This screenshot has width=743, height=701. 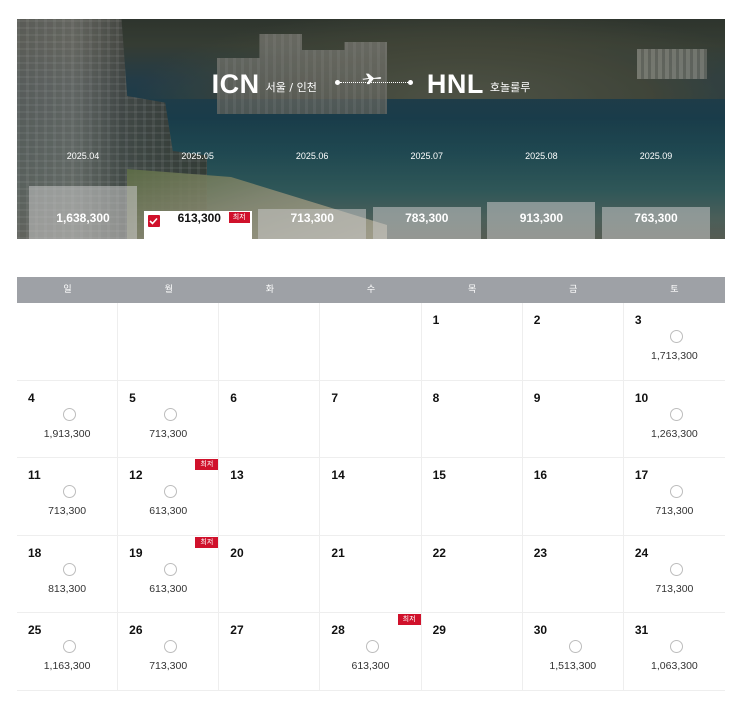 I want to click on day-number: 25, so click(x=35, y=630).